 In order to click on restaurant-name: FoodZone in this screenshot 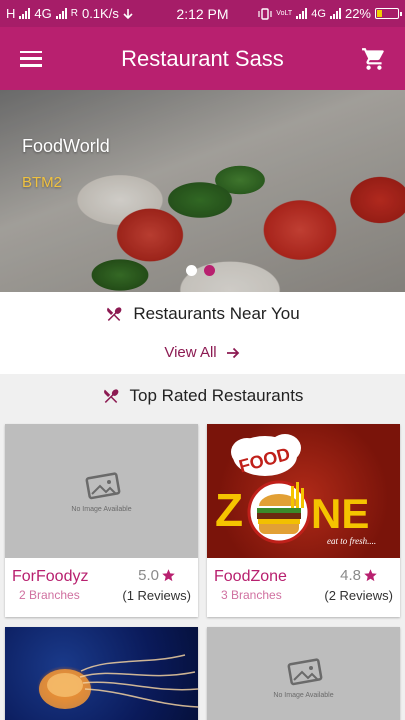, I will do `click(250, 576)`.